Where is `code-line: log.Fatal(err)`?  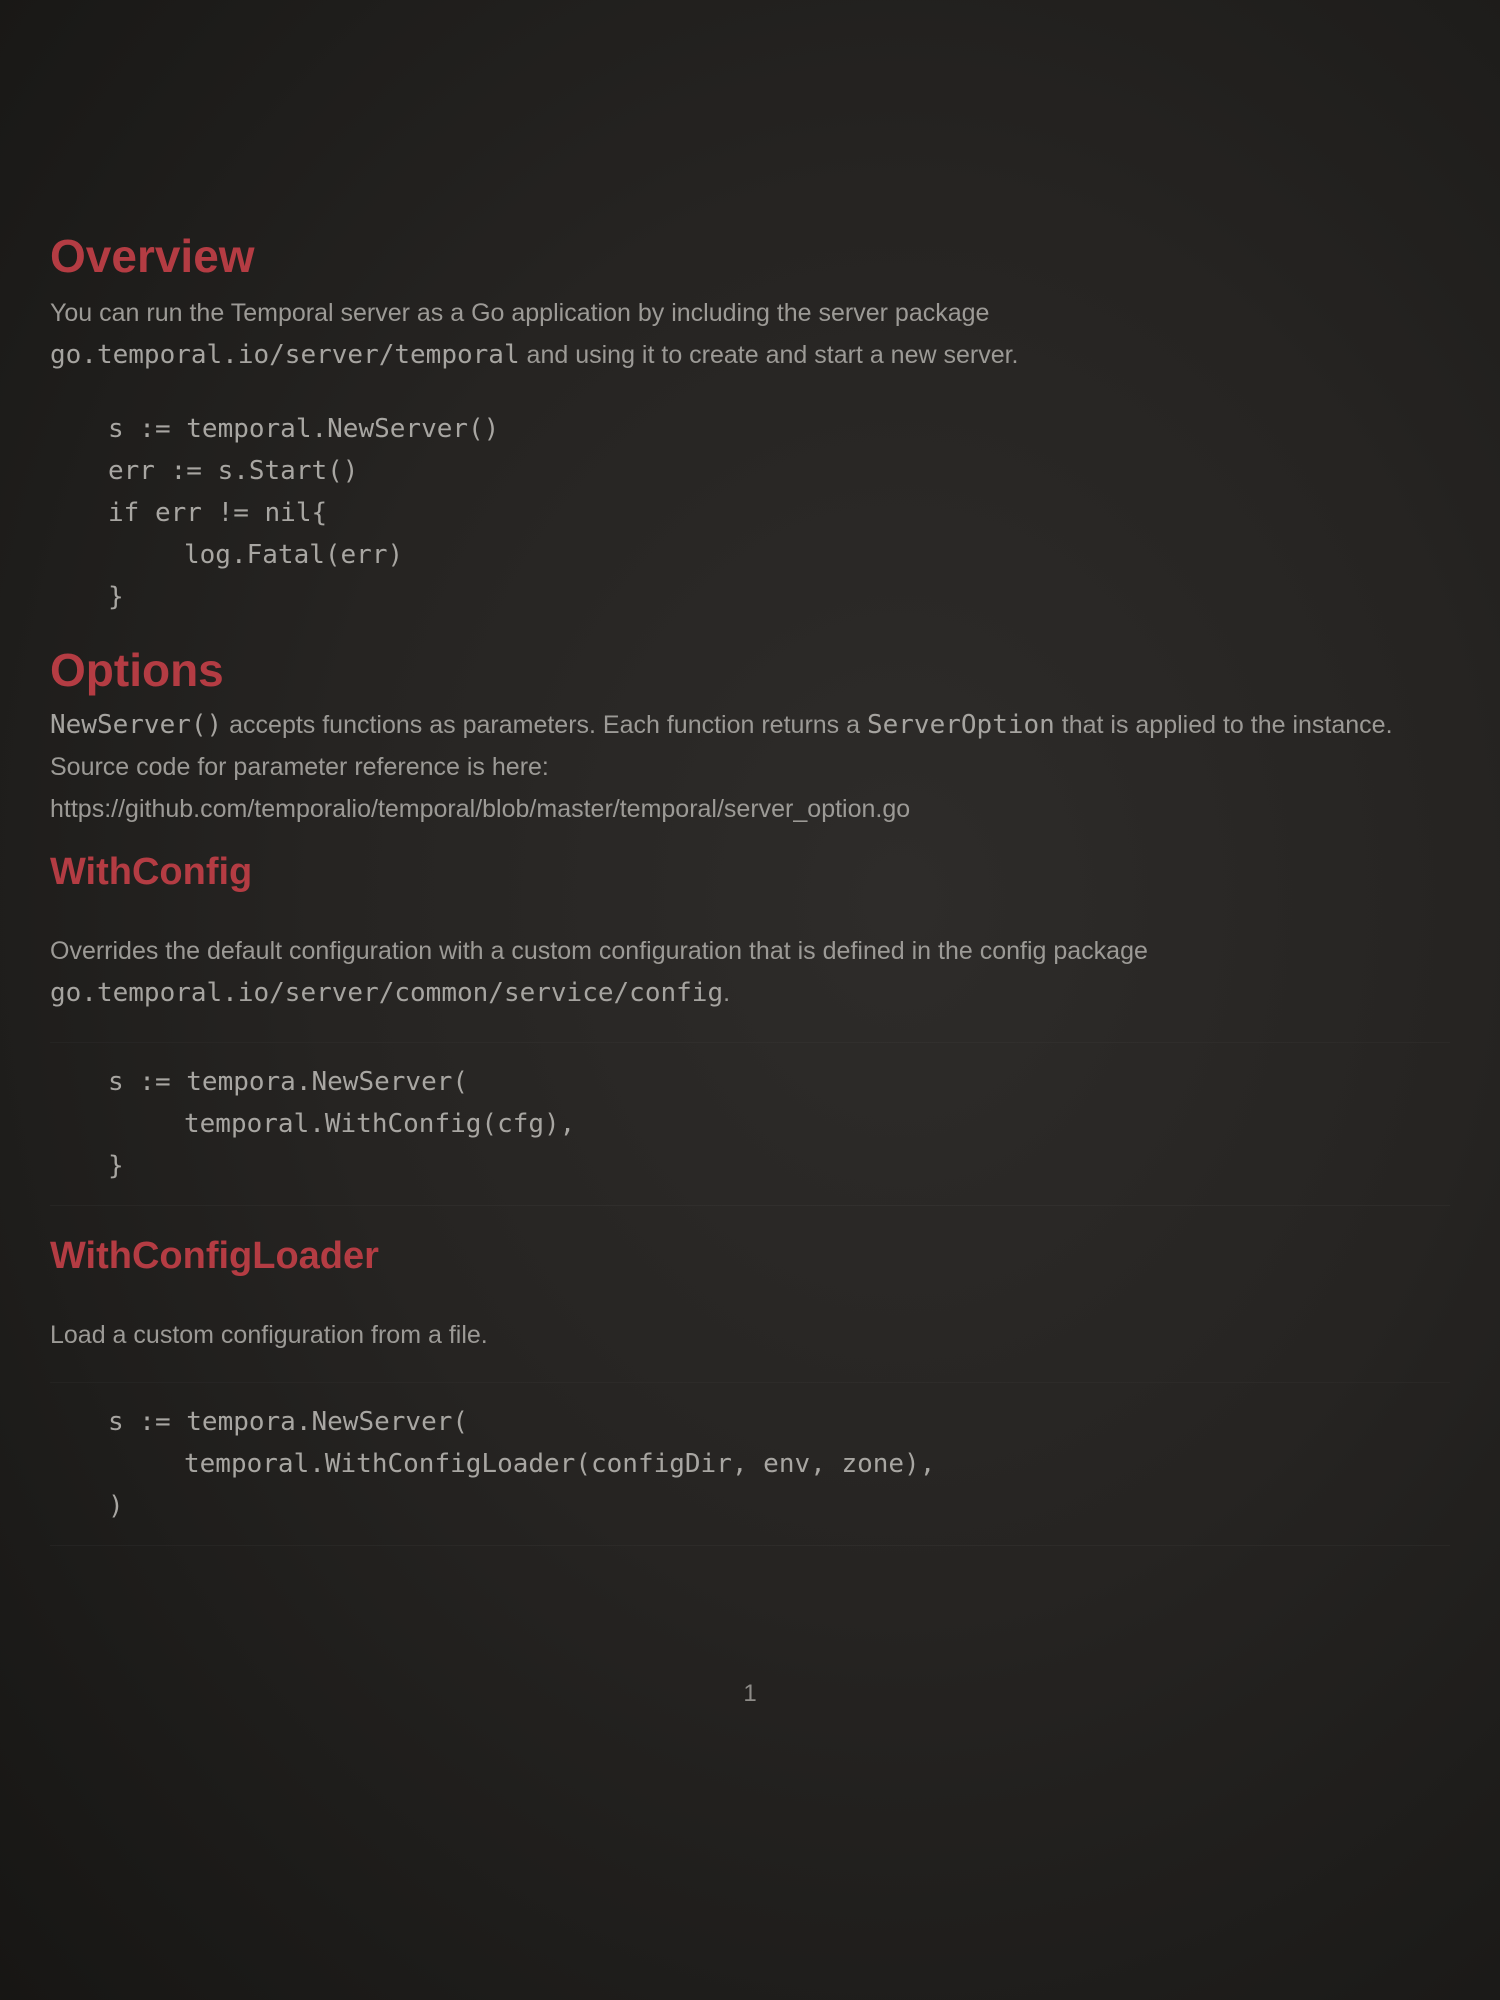
code-line: log.Fatal(err) is located at coordinates (294, 555).